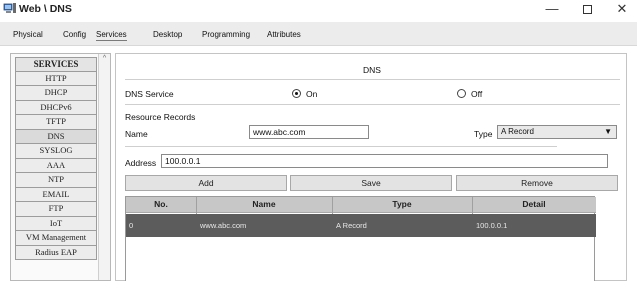 This screenshot has width=637, height=281. I want to click on sidebar-scrollbar: ^, so click(104, 167).